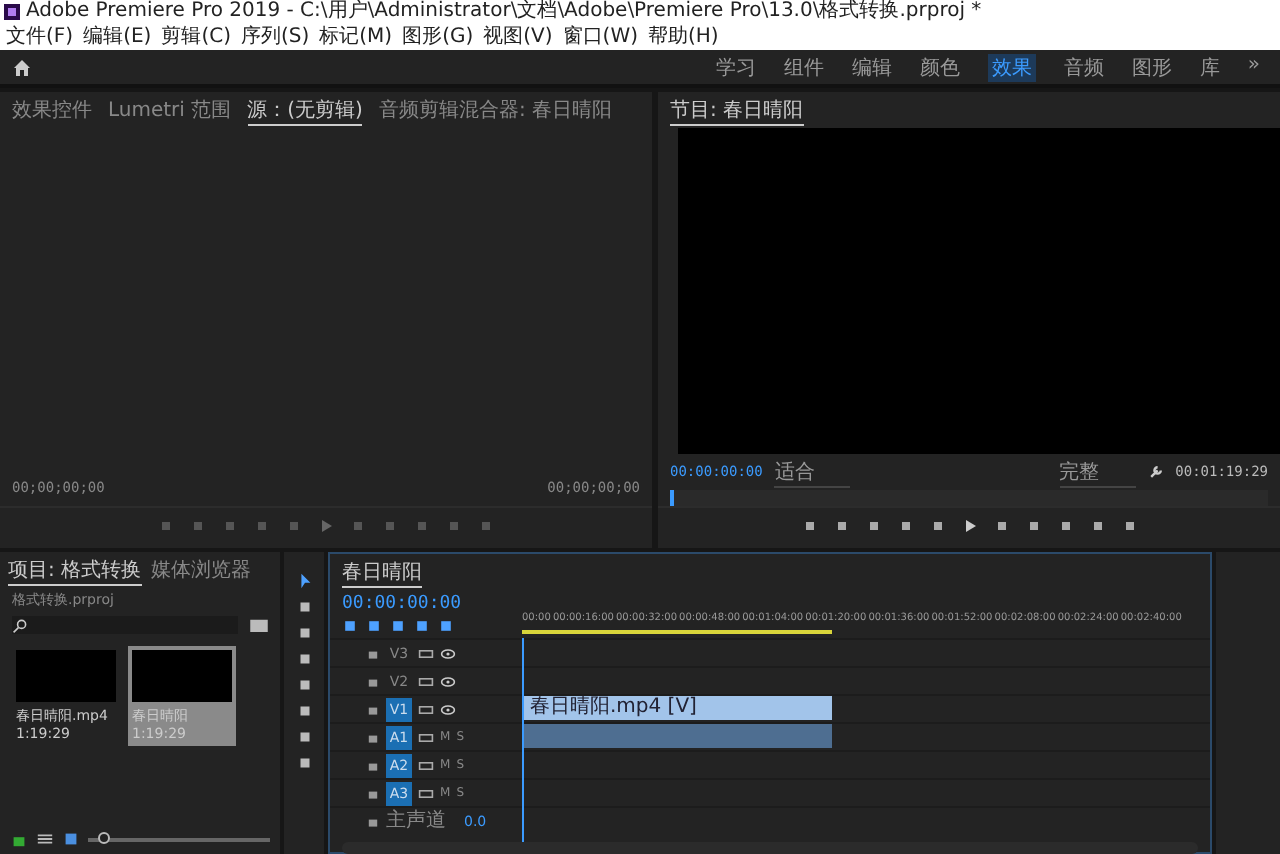  I want to click on panel-tab: 项目: 格式转换, so click(75, 570).